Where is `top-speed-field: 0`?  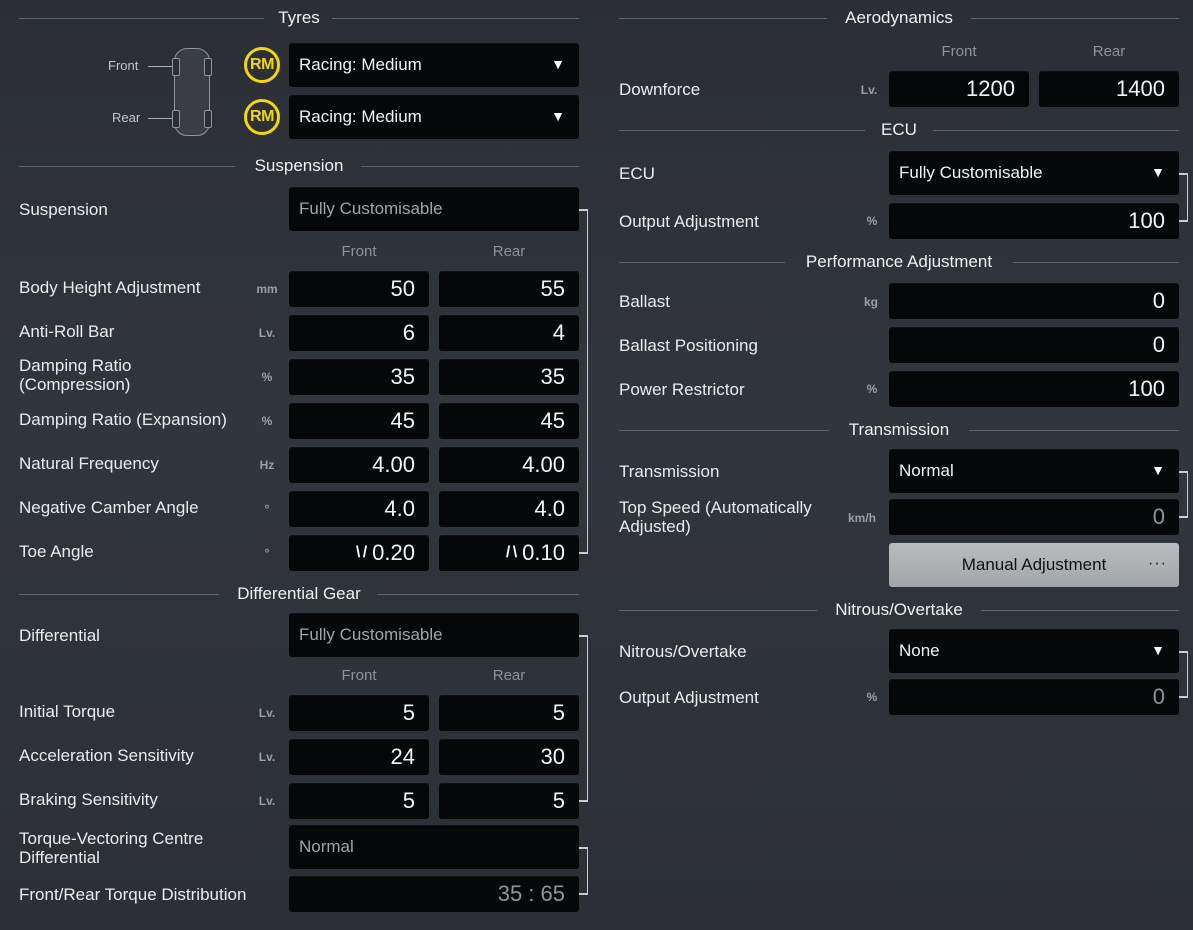
top-speed-field: 0 is located at coordinates (1034, 517).